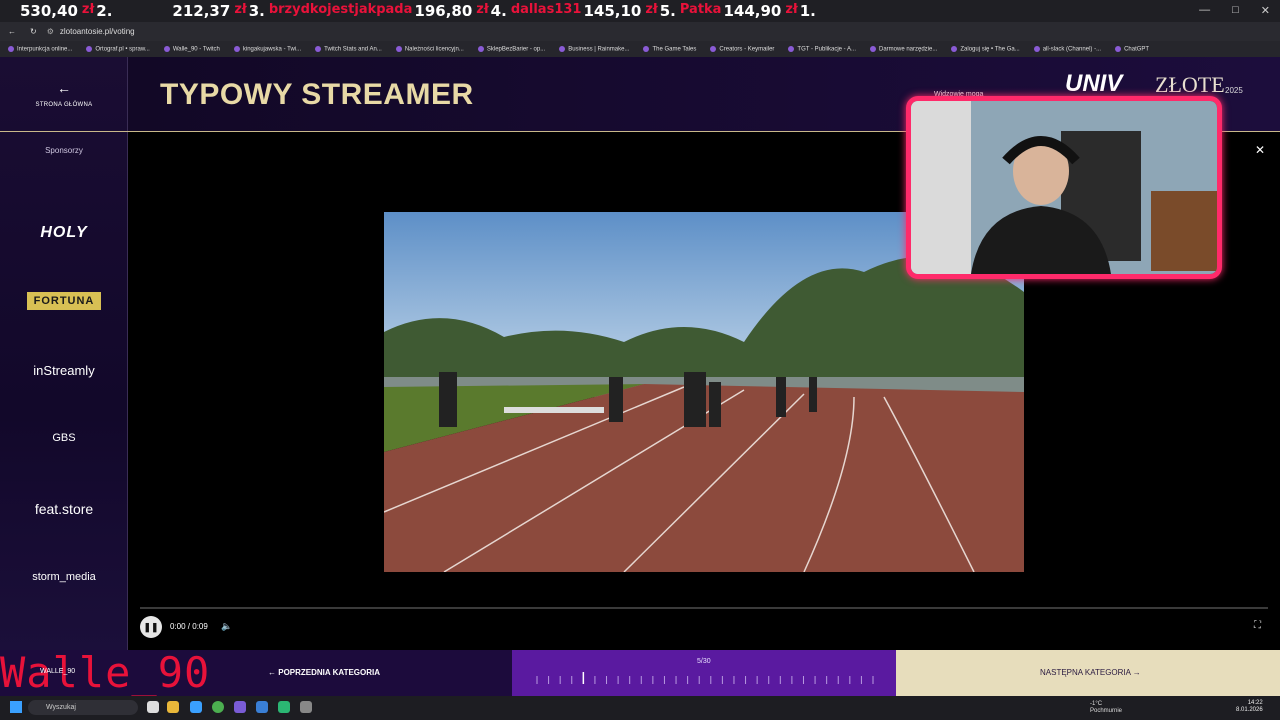 The height and width of the screenshot is (720, 1280). Describe the element at coordinates (97, 31) in the screenshot. I see `url-field: zlotoantosie.pl/voting` at that location.